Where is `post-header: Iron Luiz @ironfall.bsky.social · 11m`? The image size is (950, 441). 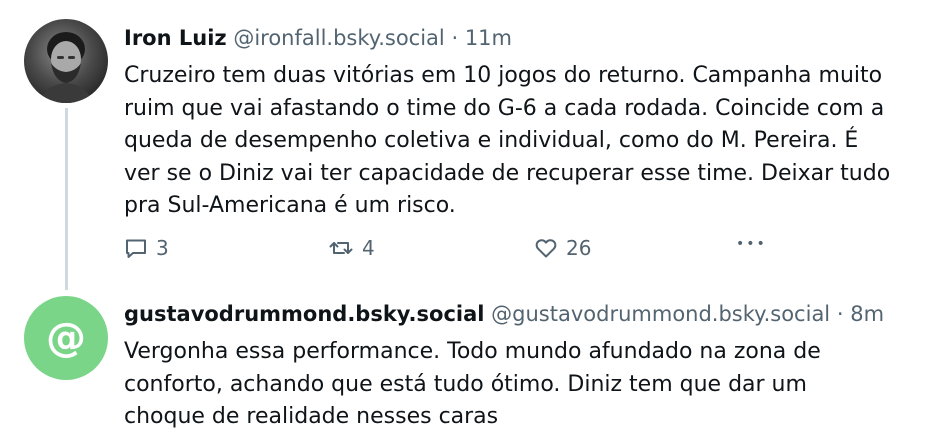 post-header: Iron Luiz @ironfall.bsky.social · 11m is located at coordinates (318, 38).